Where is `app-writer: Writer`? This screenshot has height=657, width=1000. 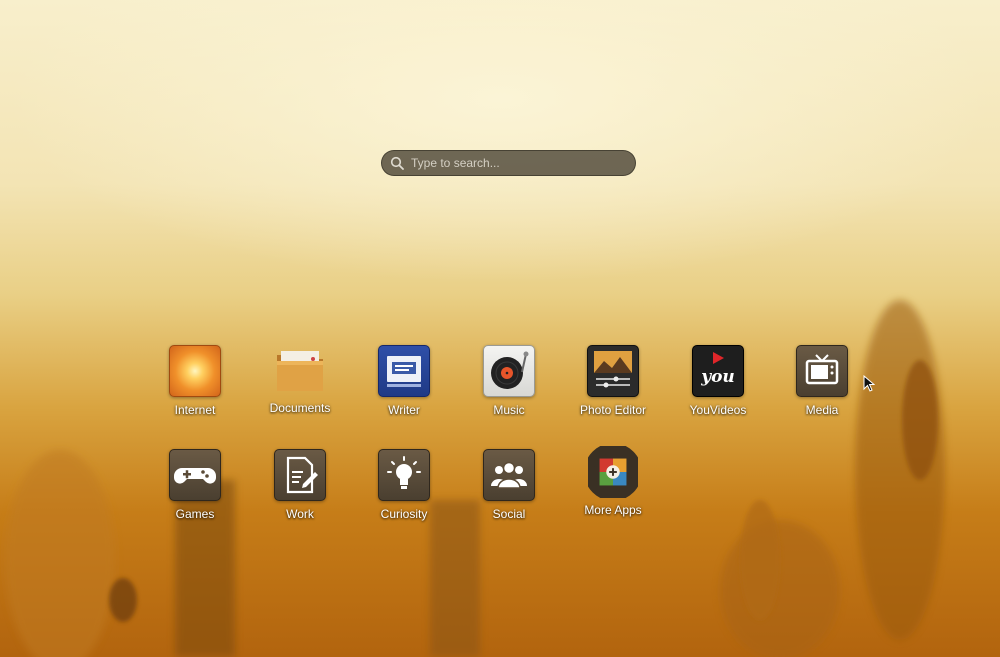
app-writer: Writer is located at coordinates (404, 381).